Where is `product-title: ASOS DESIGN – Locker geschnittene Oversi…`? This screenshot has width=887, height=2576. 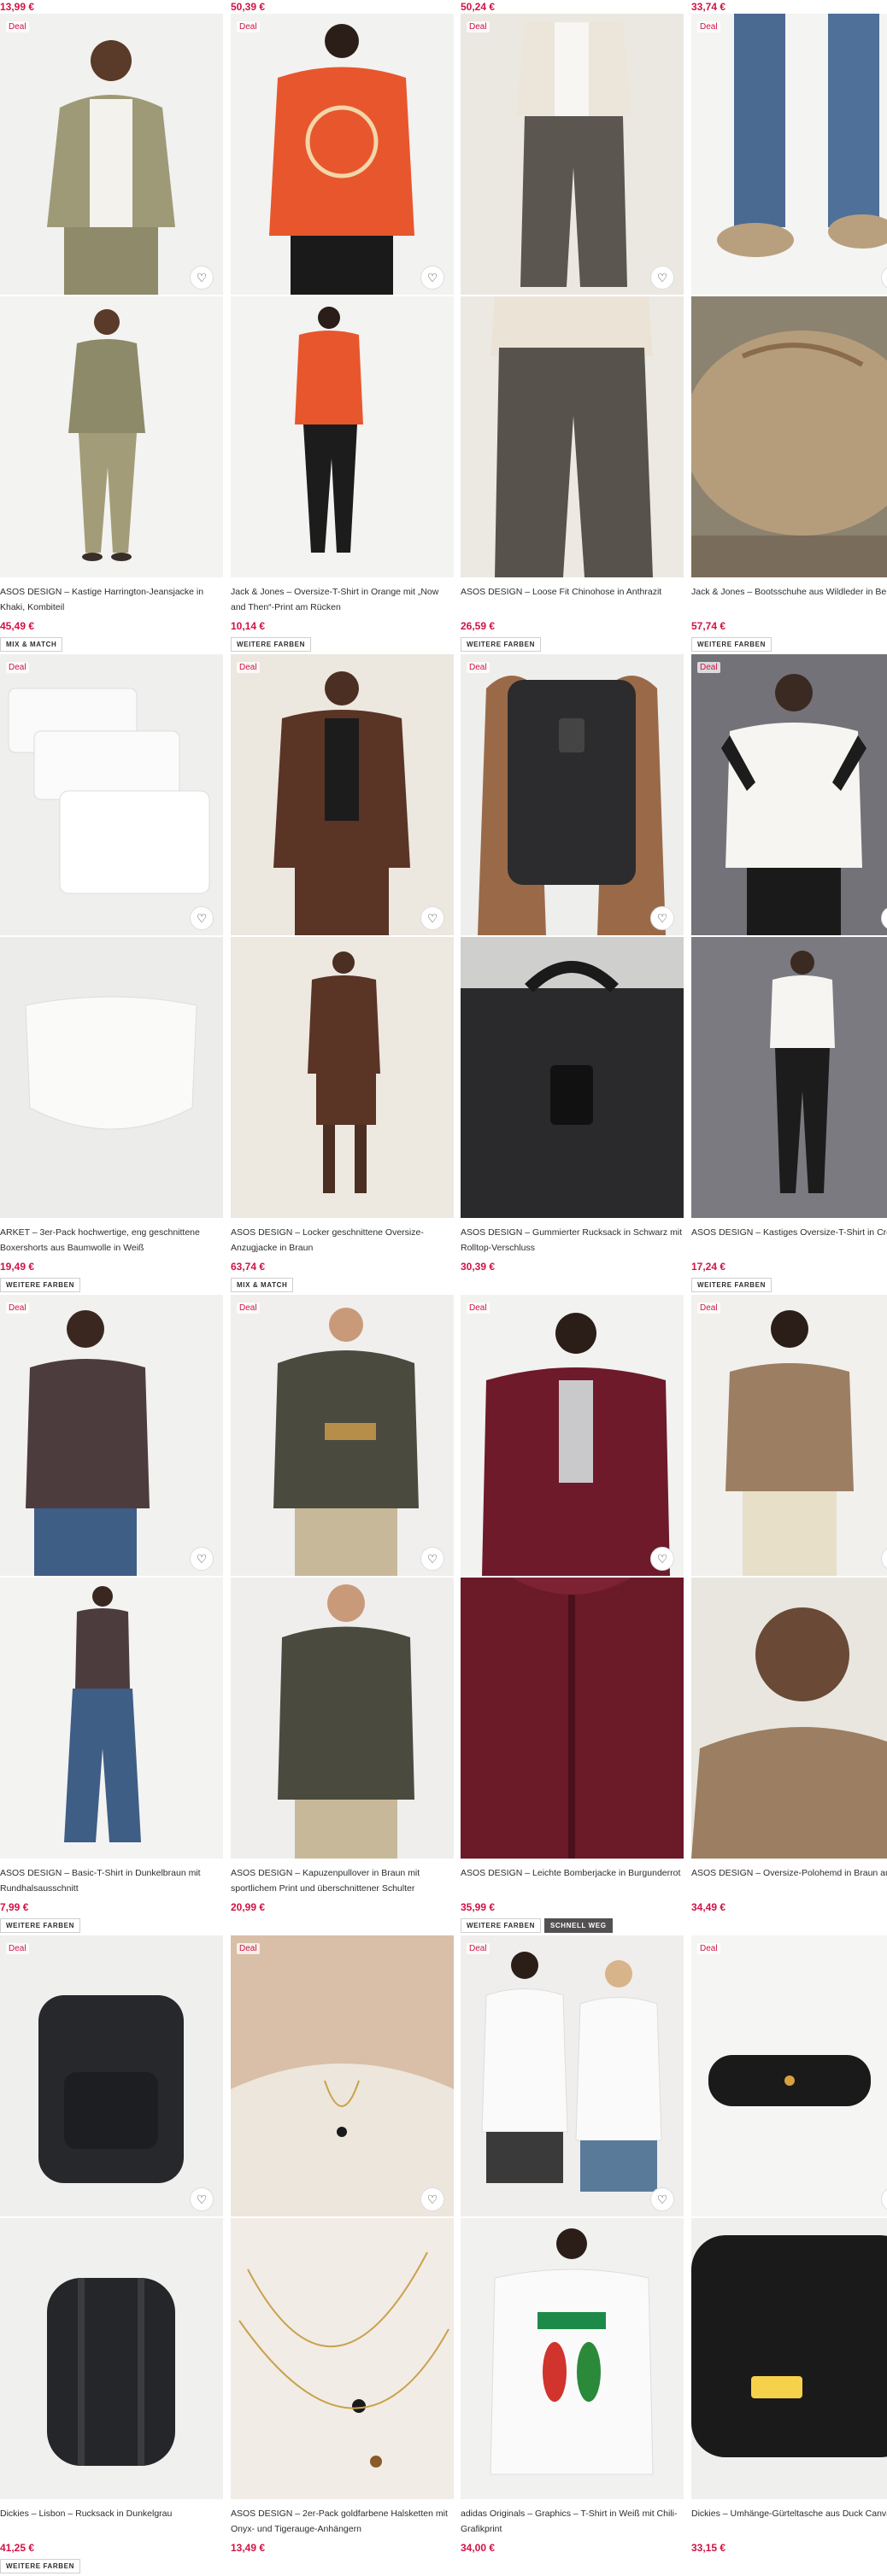 product-title: ASOS DESIGN – Locker geschnittene Oversi… is located at coordinates (342, 1241).